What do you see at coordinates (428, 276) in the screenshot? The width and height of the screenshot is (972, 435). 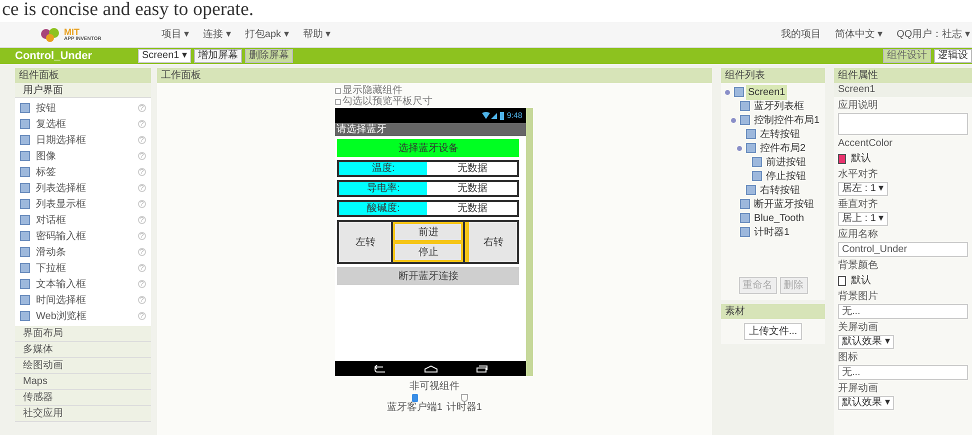 I see `disconnect-button: 断开蓝牙连接` at bounding box center [428, 276].